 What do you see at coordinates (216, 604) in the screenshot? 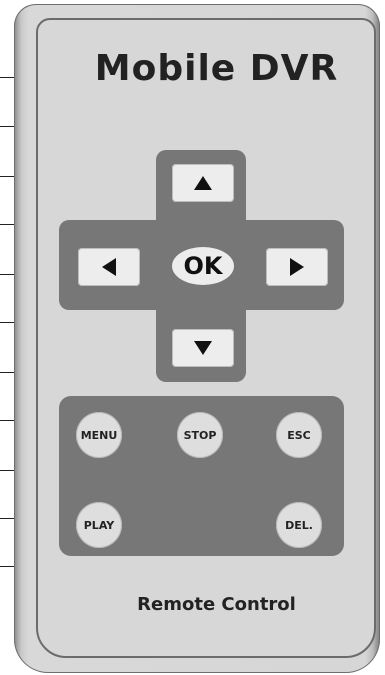
I see `remote-subtitle: Remote Control` at bounding box center [216, 604].